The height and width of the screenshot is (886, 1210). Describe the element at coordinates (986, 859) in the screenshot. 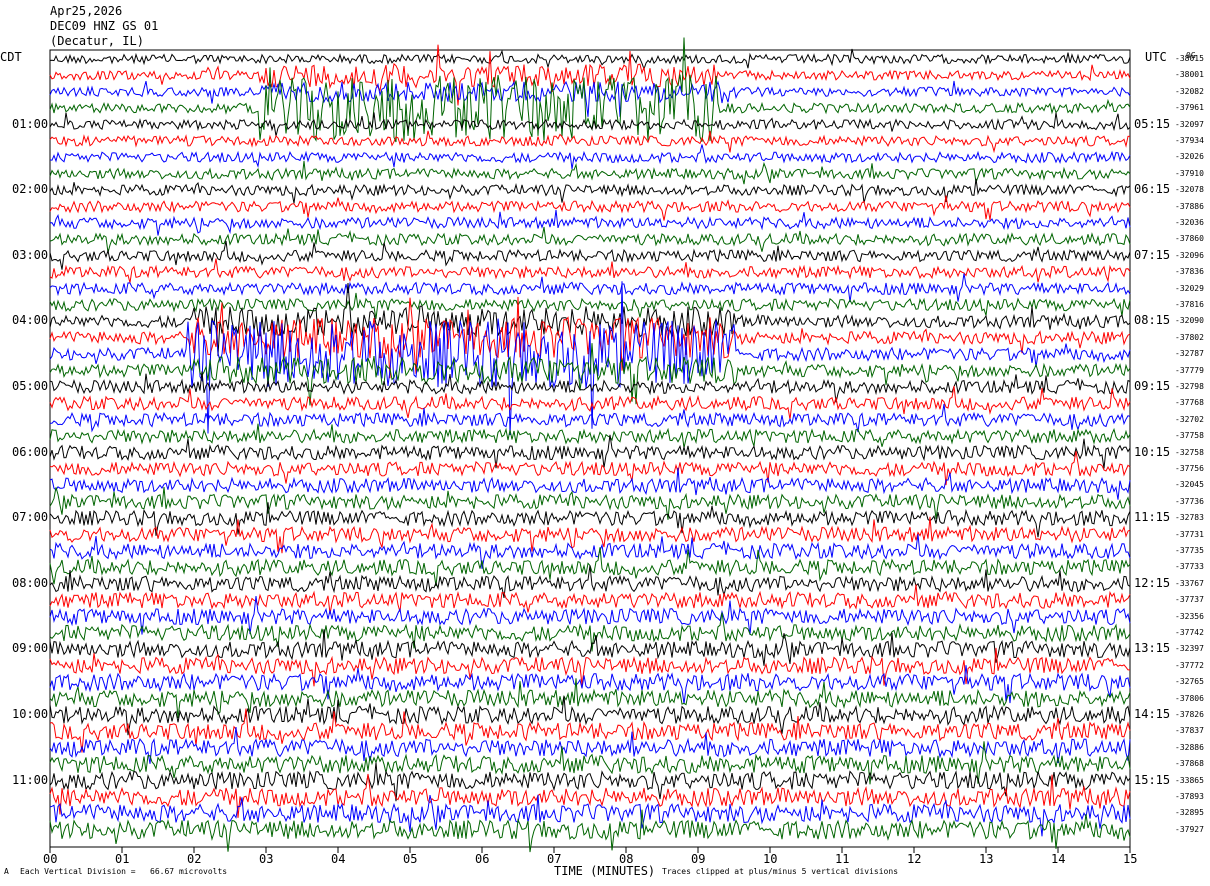

I see `x-tick-label-13: 13` at that location.